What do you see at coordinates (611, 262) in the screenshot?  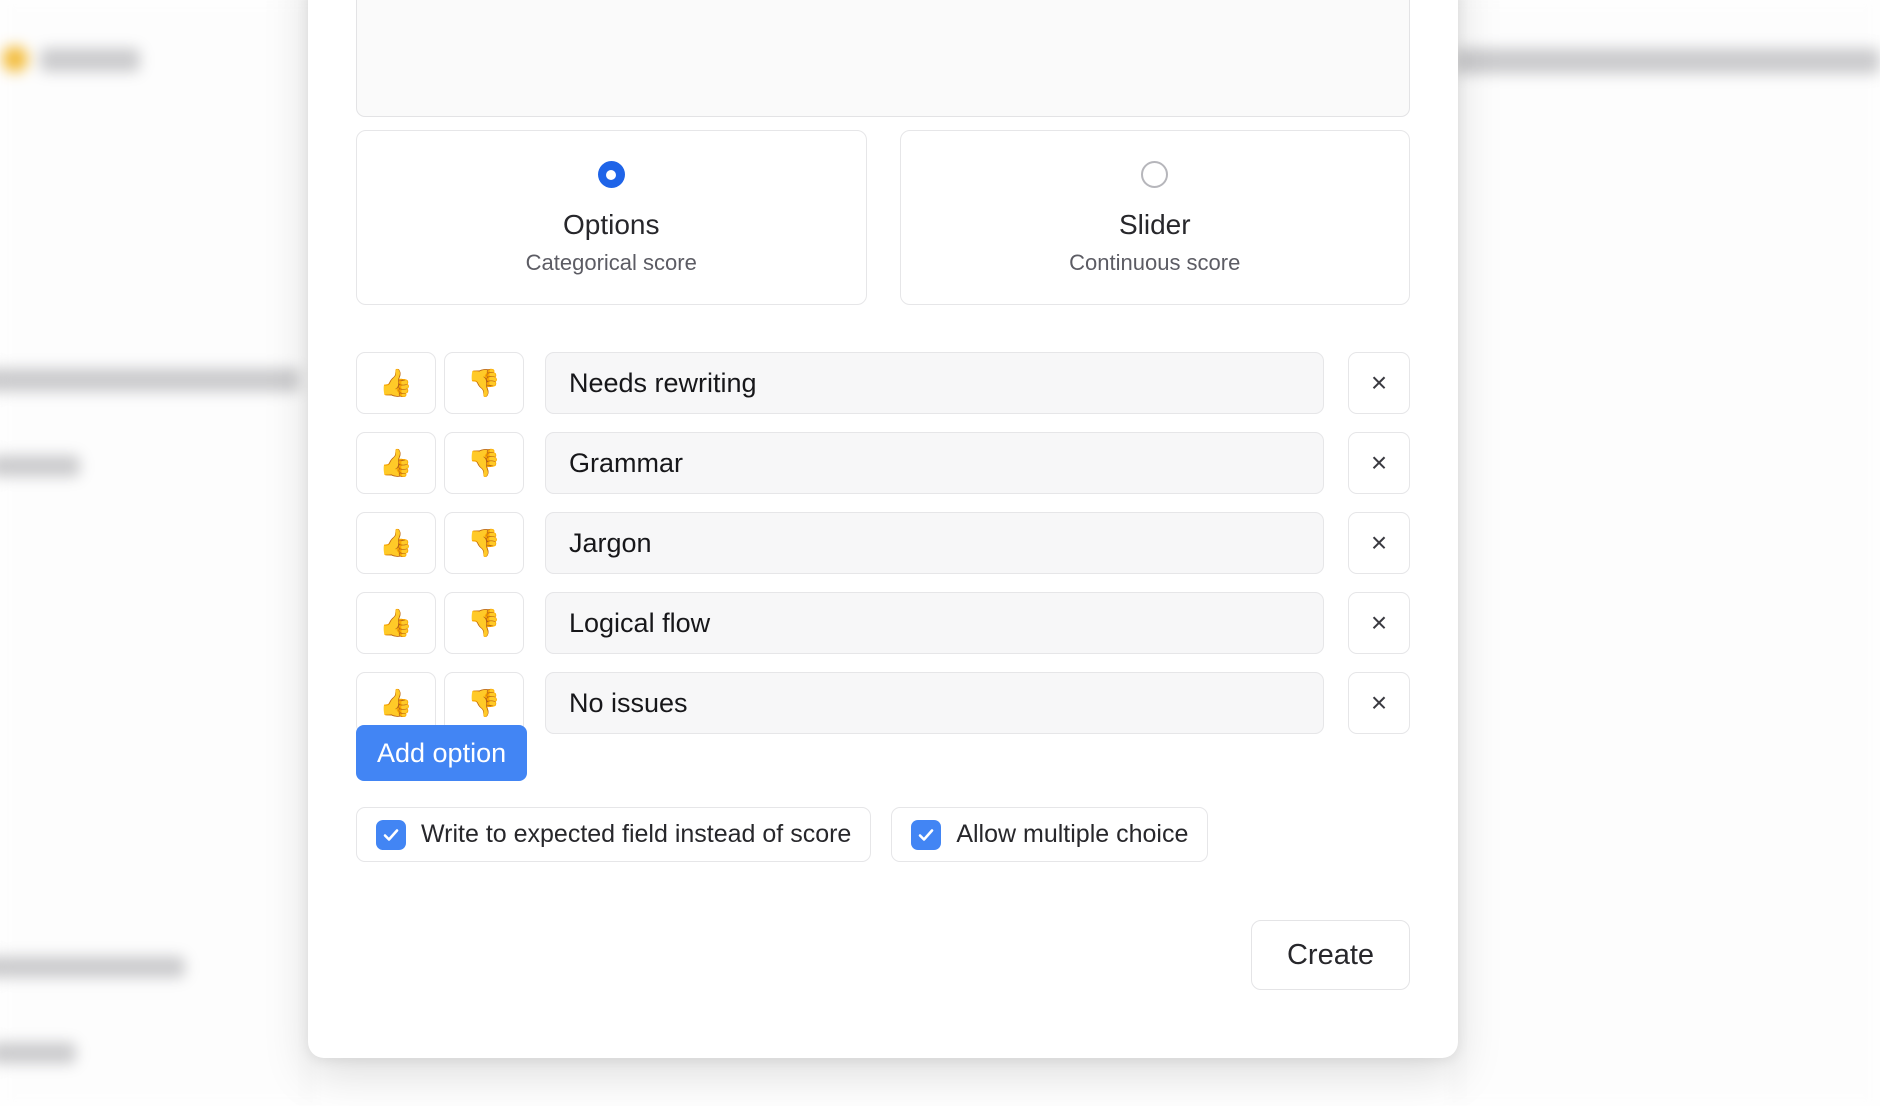 I see `score-type-subtitle: Categorical score` at bounding box center [611, 262].